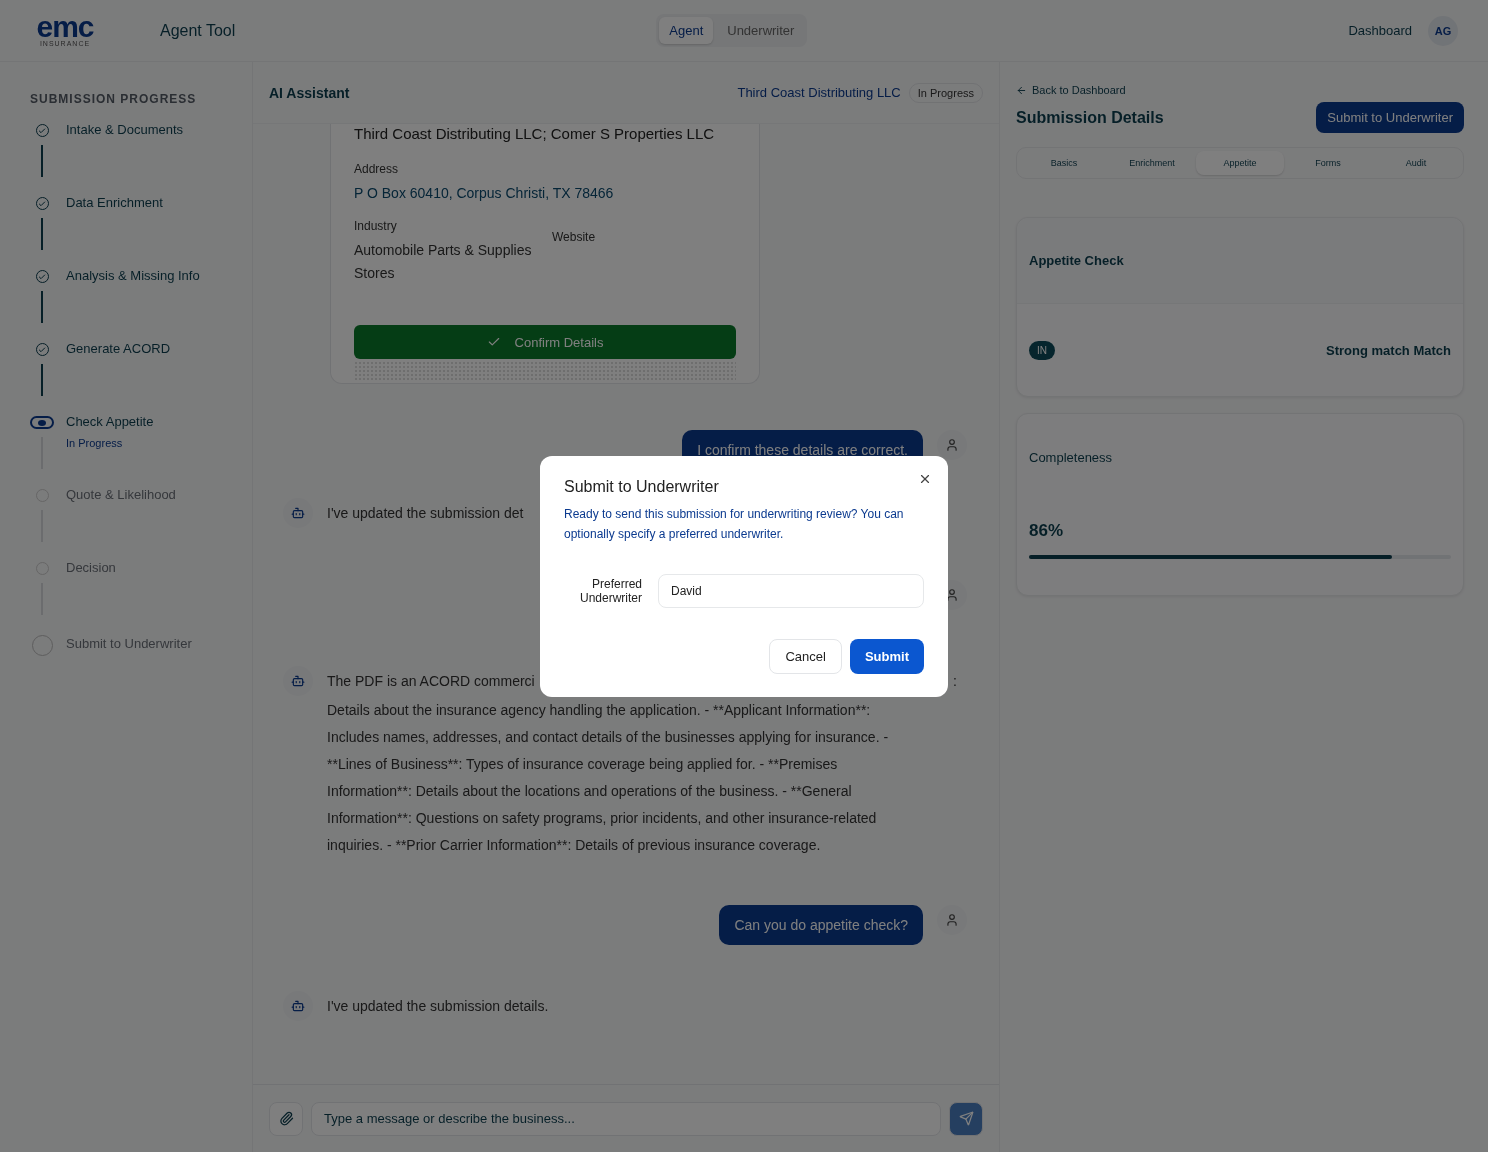 The width and height of the screenshot is (1488, 1152). What do you see at coordinates (1416, 163) in the screenshot?
I see `details-tab: Audit` at bounding box center [1416, 163].